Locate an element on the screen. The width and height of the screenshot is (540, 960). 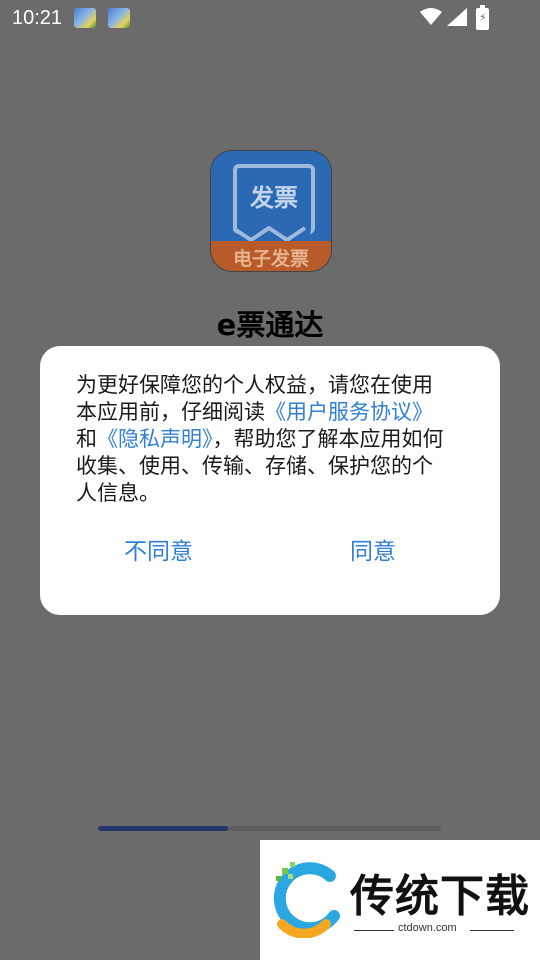
user-agreement-link: 《用户服务协议》 is located at coordinates (349, 412).